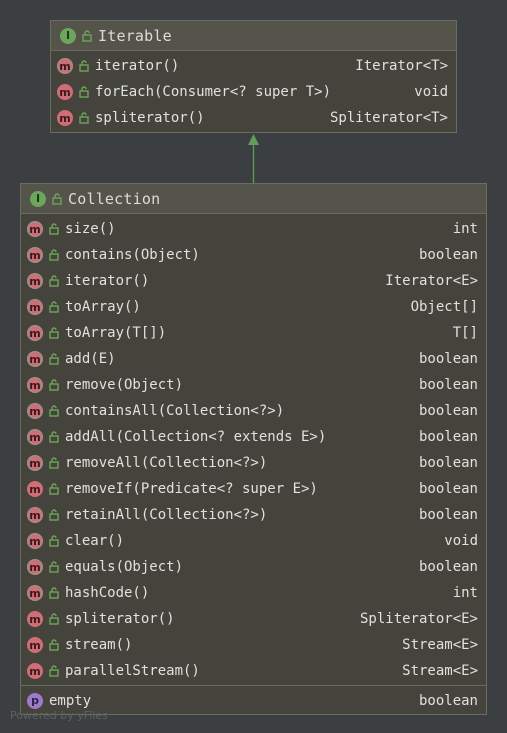 The width and height of the screenshot is (507, 733). Describe the element at coordinates (253, 437) in the screenshot. I see `method-row: m addAll(Collection<? extends E>) boolean` at that location.